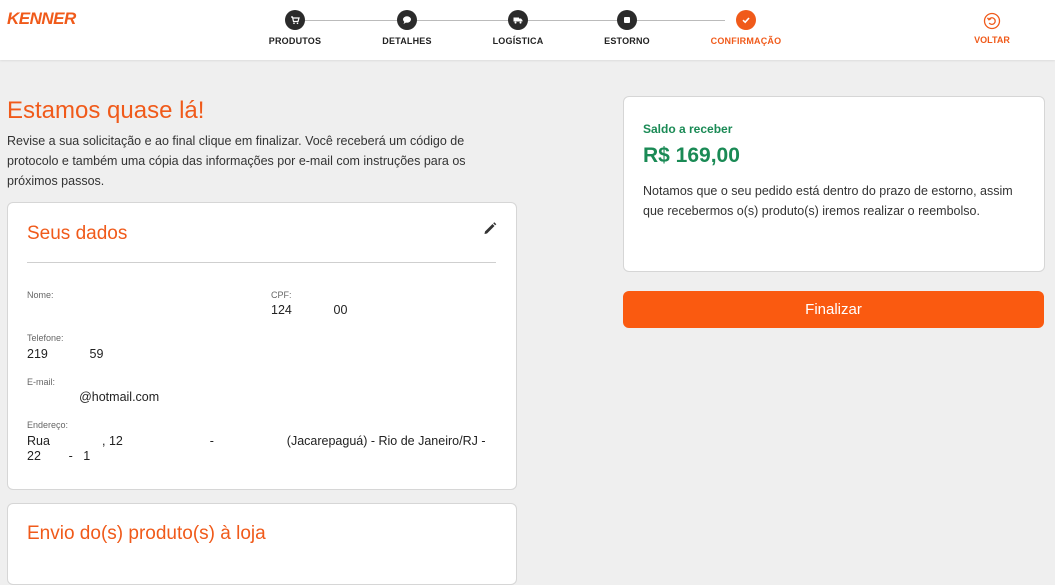 This screenshot has width=1055, height=585. I want to click on cpf-label: CPF:, so click(281, 295).